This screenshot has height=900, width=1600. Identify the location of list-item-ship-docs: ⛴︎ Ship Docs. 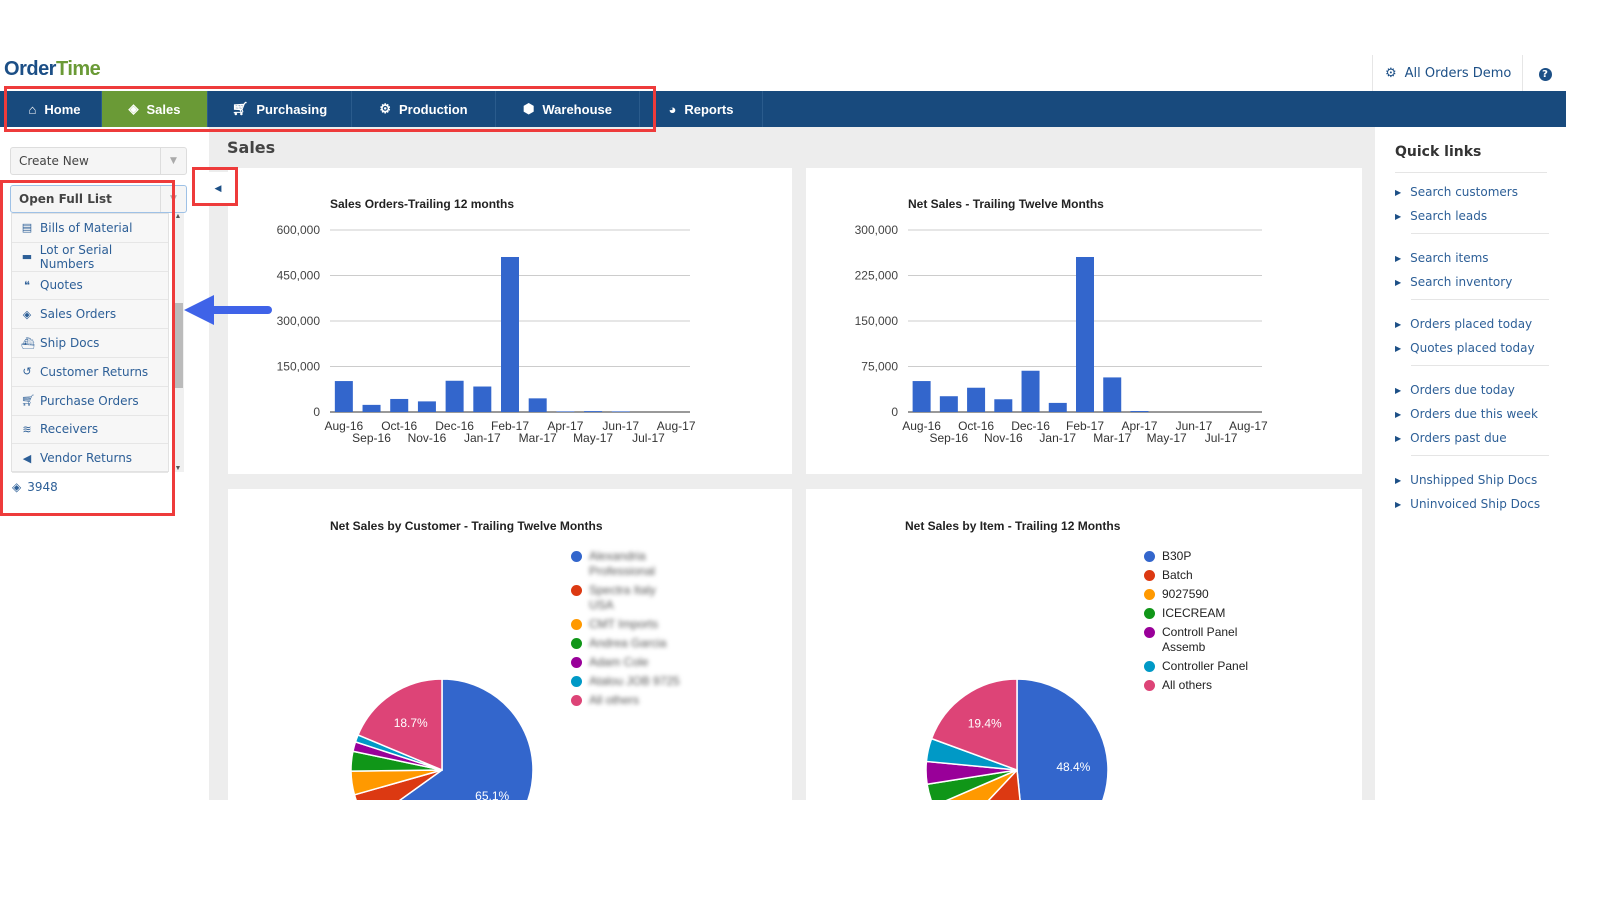
(90, 343).